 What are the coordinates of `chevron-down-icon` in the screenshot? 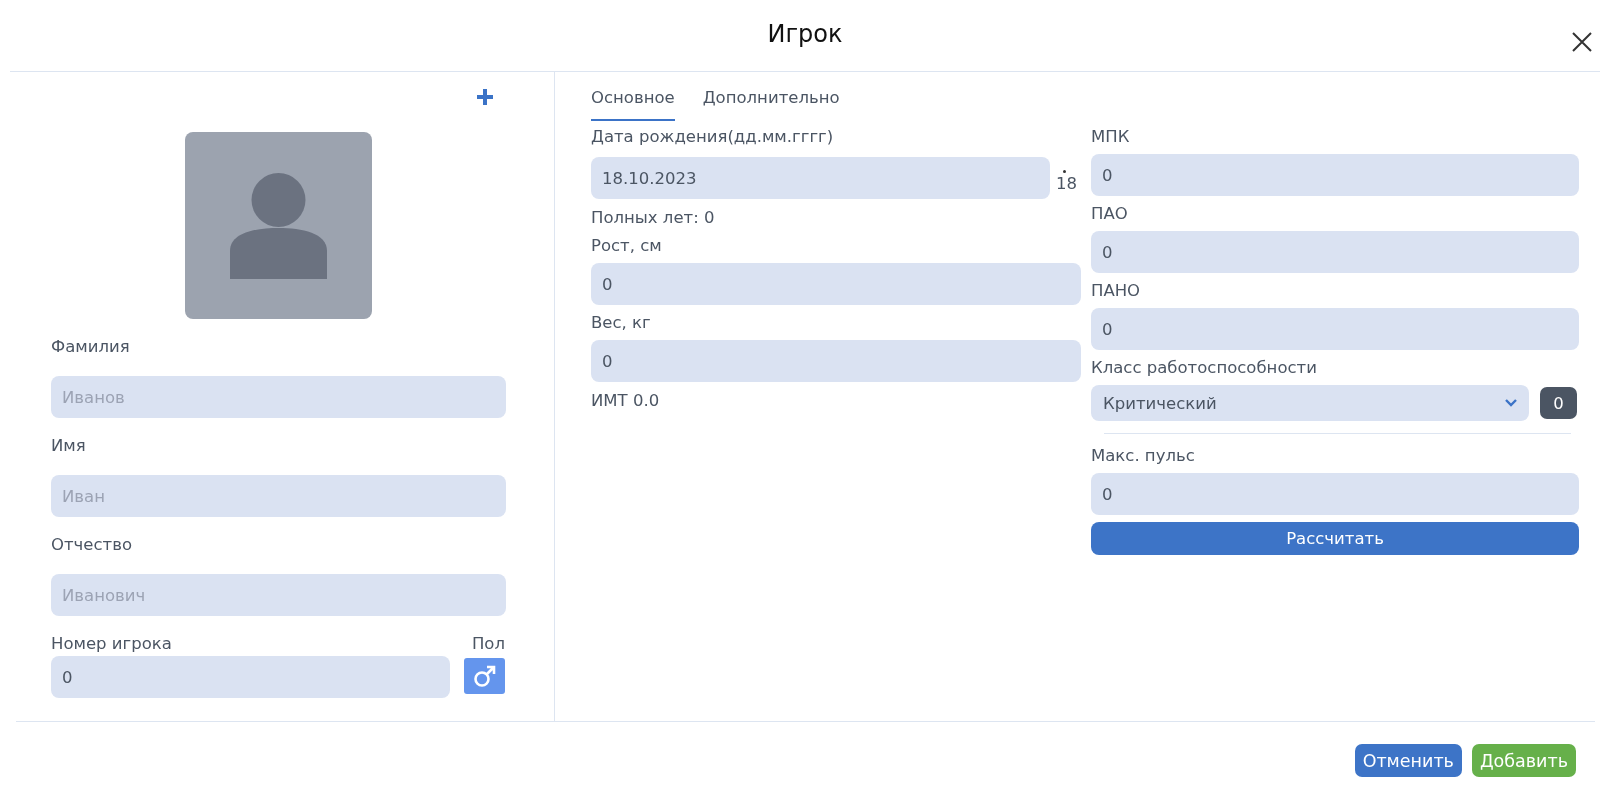 It's located at (1511, 403).